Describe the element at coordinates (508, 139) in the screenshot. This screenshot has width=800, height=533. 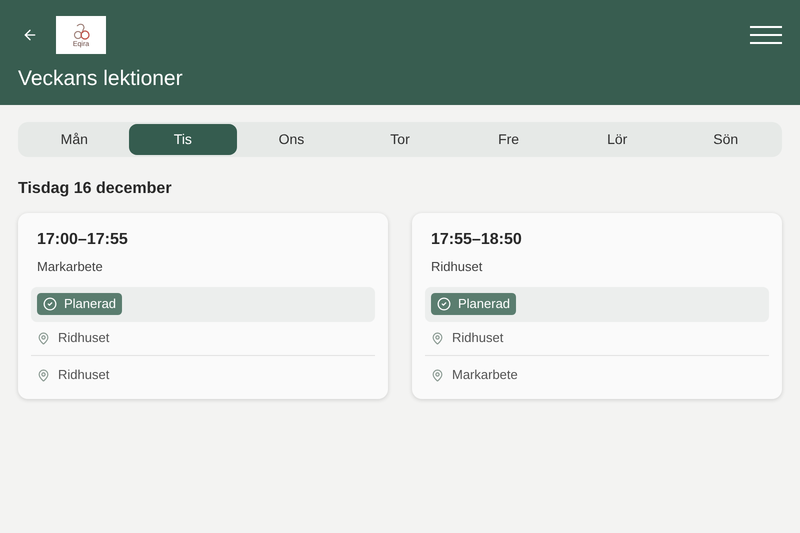
I see `day-tab: Fre` at that location.